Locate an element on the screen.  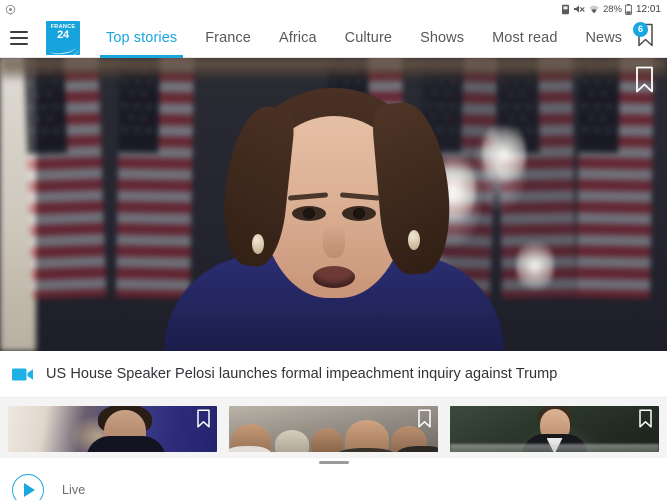
status-bar-left is located at coordinates (10, 9).